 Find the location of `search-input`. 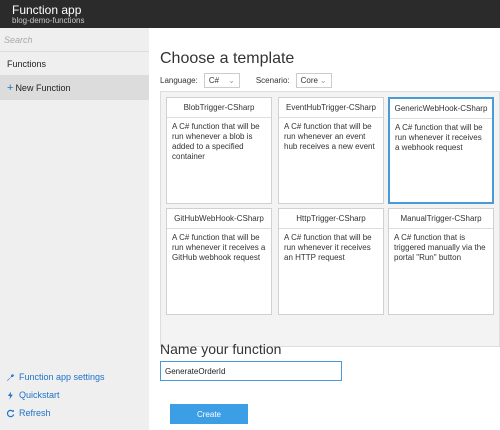

search-input is located at coordinates (74, 40).